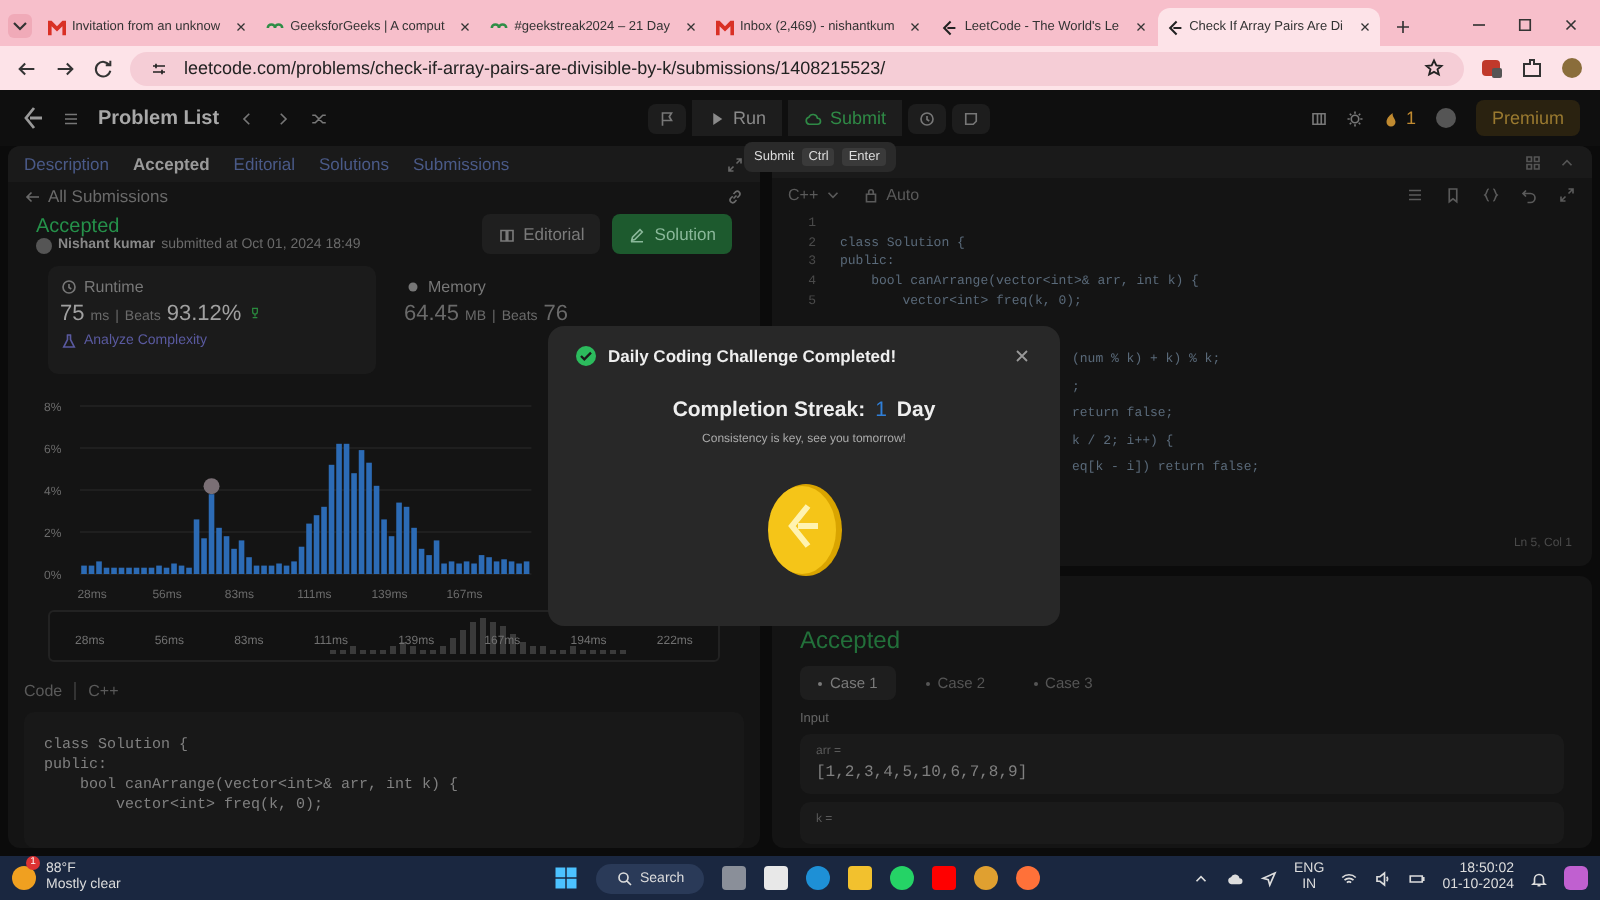 The width and height of the screenshot is (1600, 900). Describe the element at coordinates (776, 878) in the screenshot. I see `store-icon` at that location.